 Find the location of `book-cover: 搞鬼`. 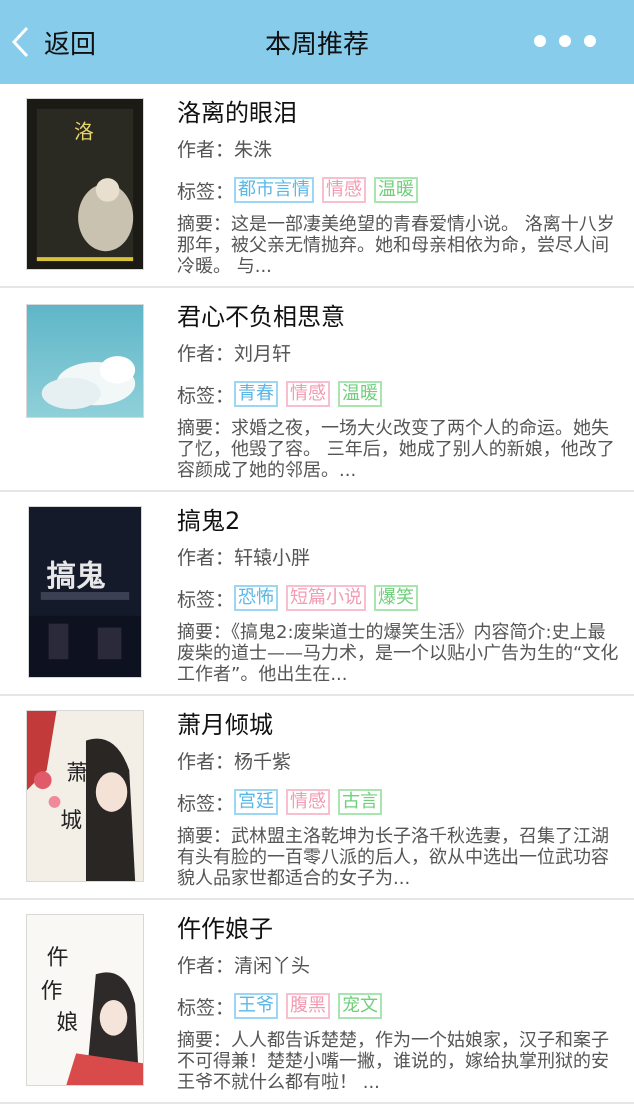

book-cover: 搞鬼 is located at coordinates (85, 592).